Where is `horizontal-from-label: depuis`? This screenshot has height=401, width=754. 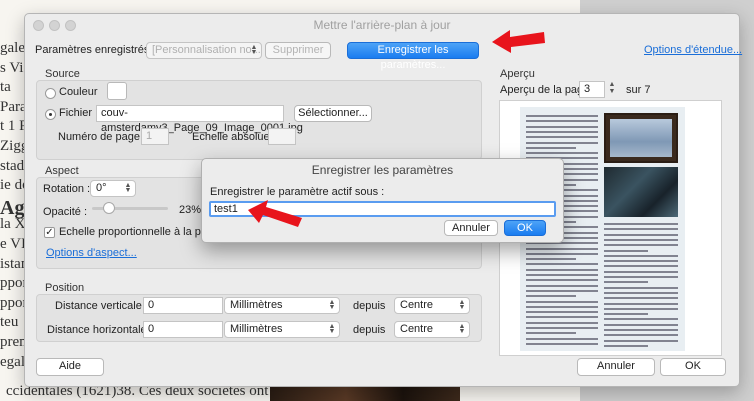
horizontal-from-label: depuis is located at coordinates (369, 330).